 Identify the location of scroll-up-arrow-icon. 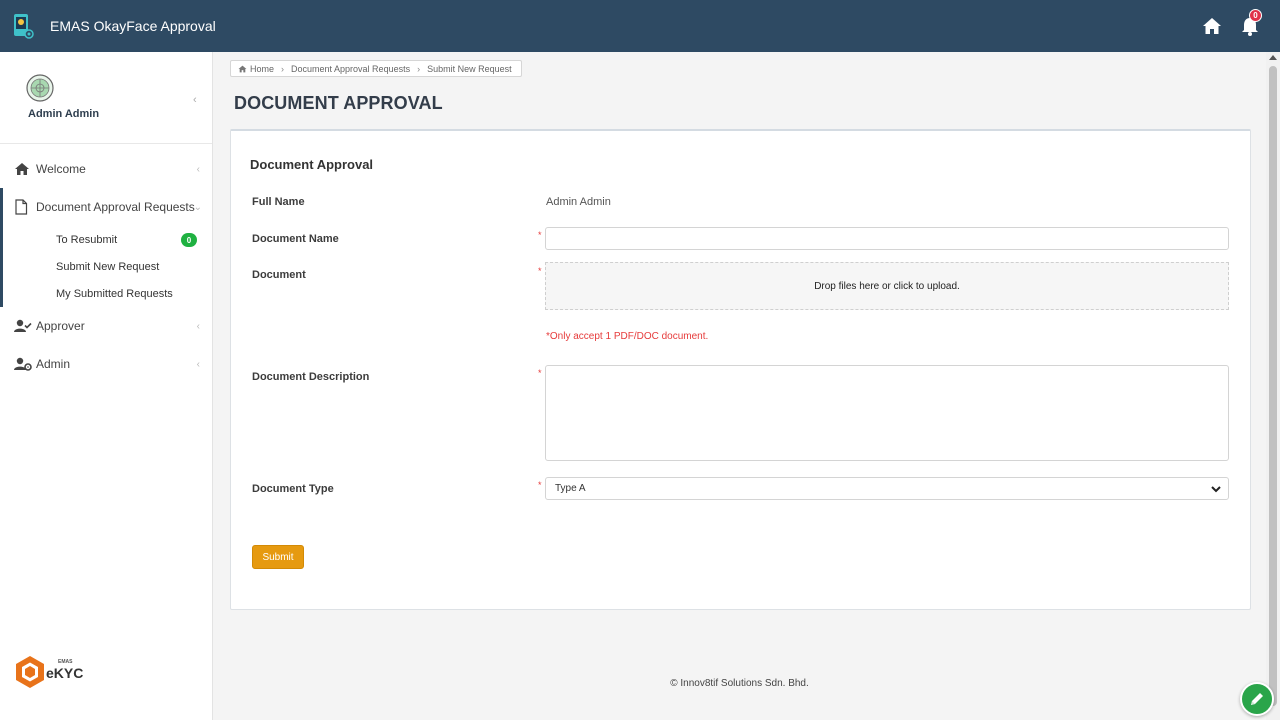
(1273, 57).